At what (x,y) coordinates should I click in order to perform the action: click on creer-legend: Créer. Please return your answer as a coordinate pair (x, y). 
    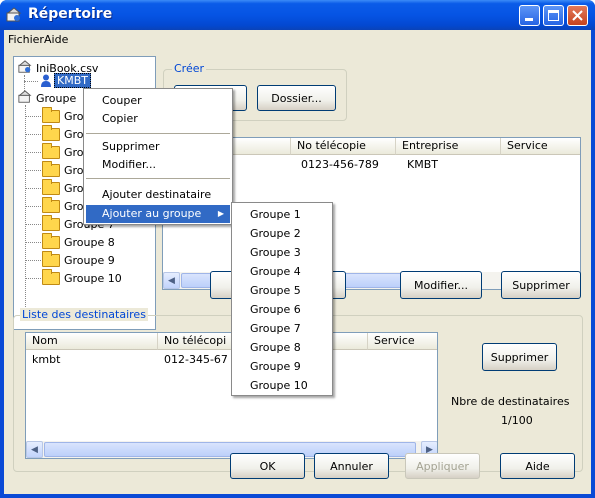
    Looking at the image, I should click on (189, 68).